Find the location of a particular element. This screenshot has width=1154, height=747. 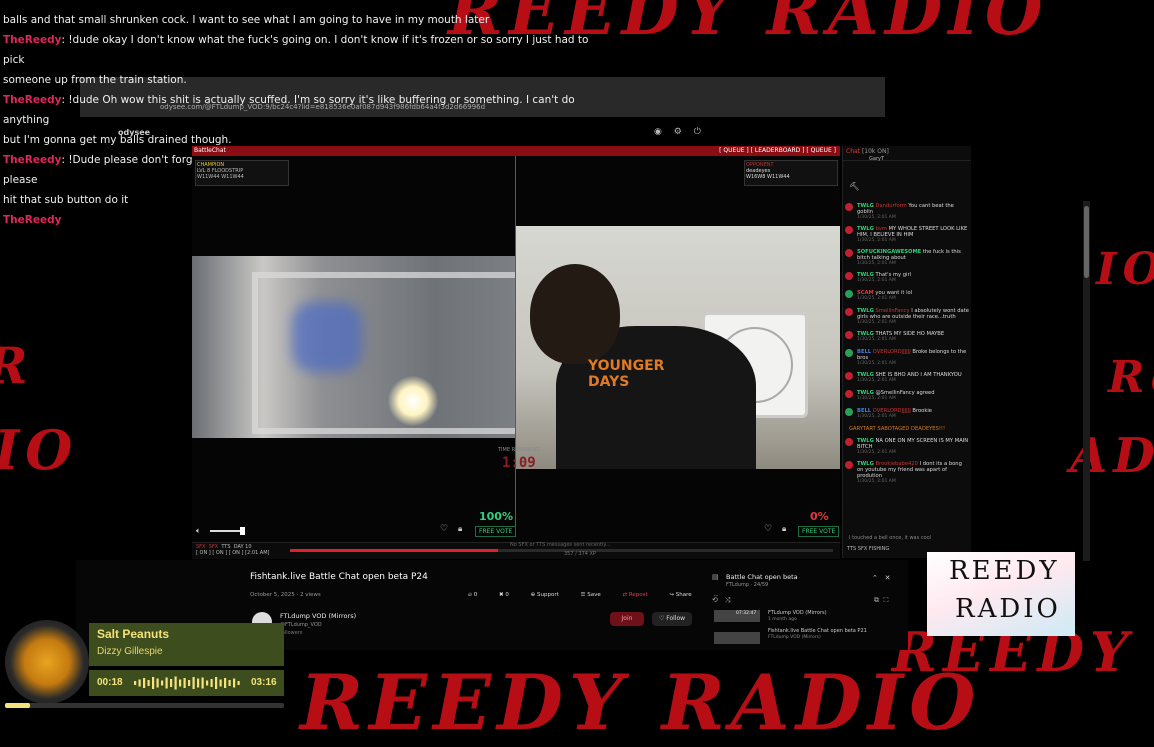

chat-message: SCAM you want it lol 1/30/25, 2:01 AM is located at coordinates (907, 296).